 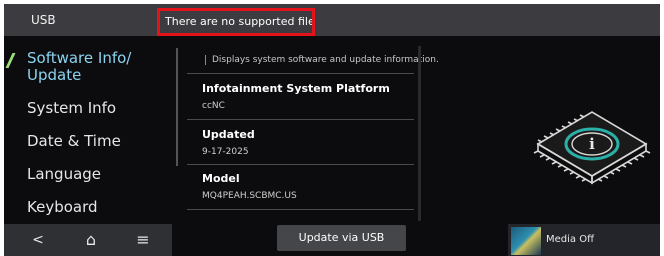 I want to click on source-label: USB, so click(x=43, y=20).